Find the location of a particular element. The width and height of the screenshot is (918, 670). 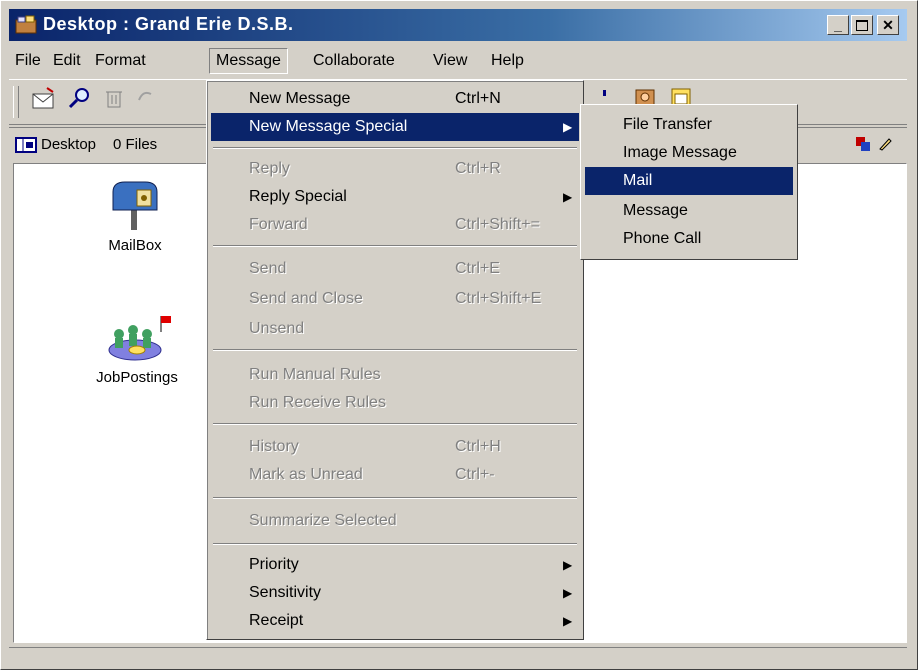

maximize-icon is located at coordinates (862, 25).